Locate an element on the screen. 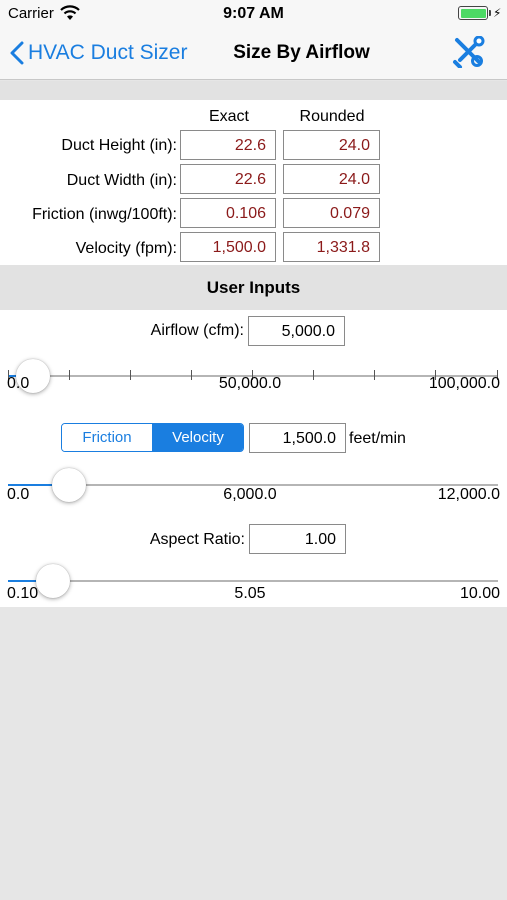 This screenshot has height=900, width=507. duct-height-label: Duct Height (in): is located at coordinates (119, 145).